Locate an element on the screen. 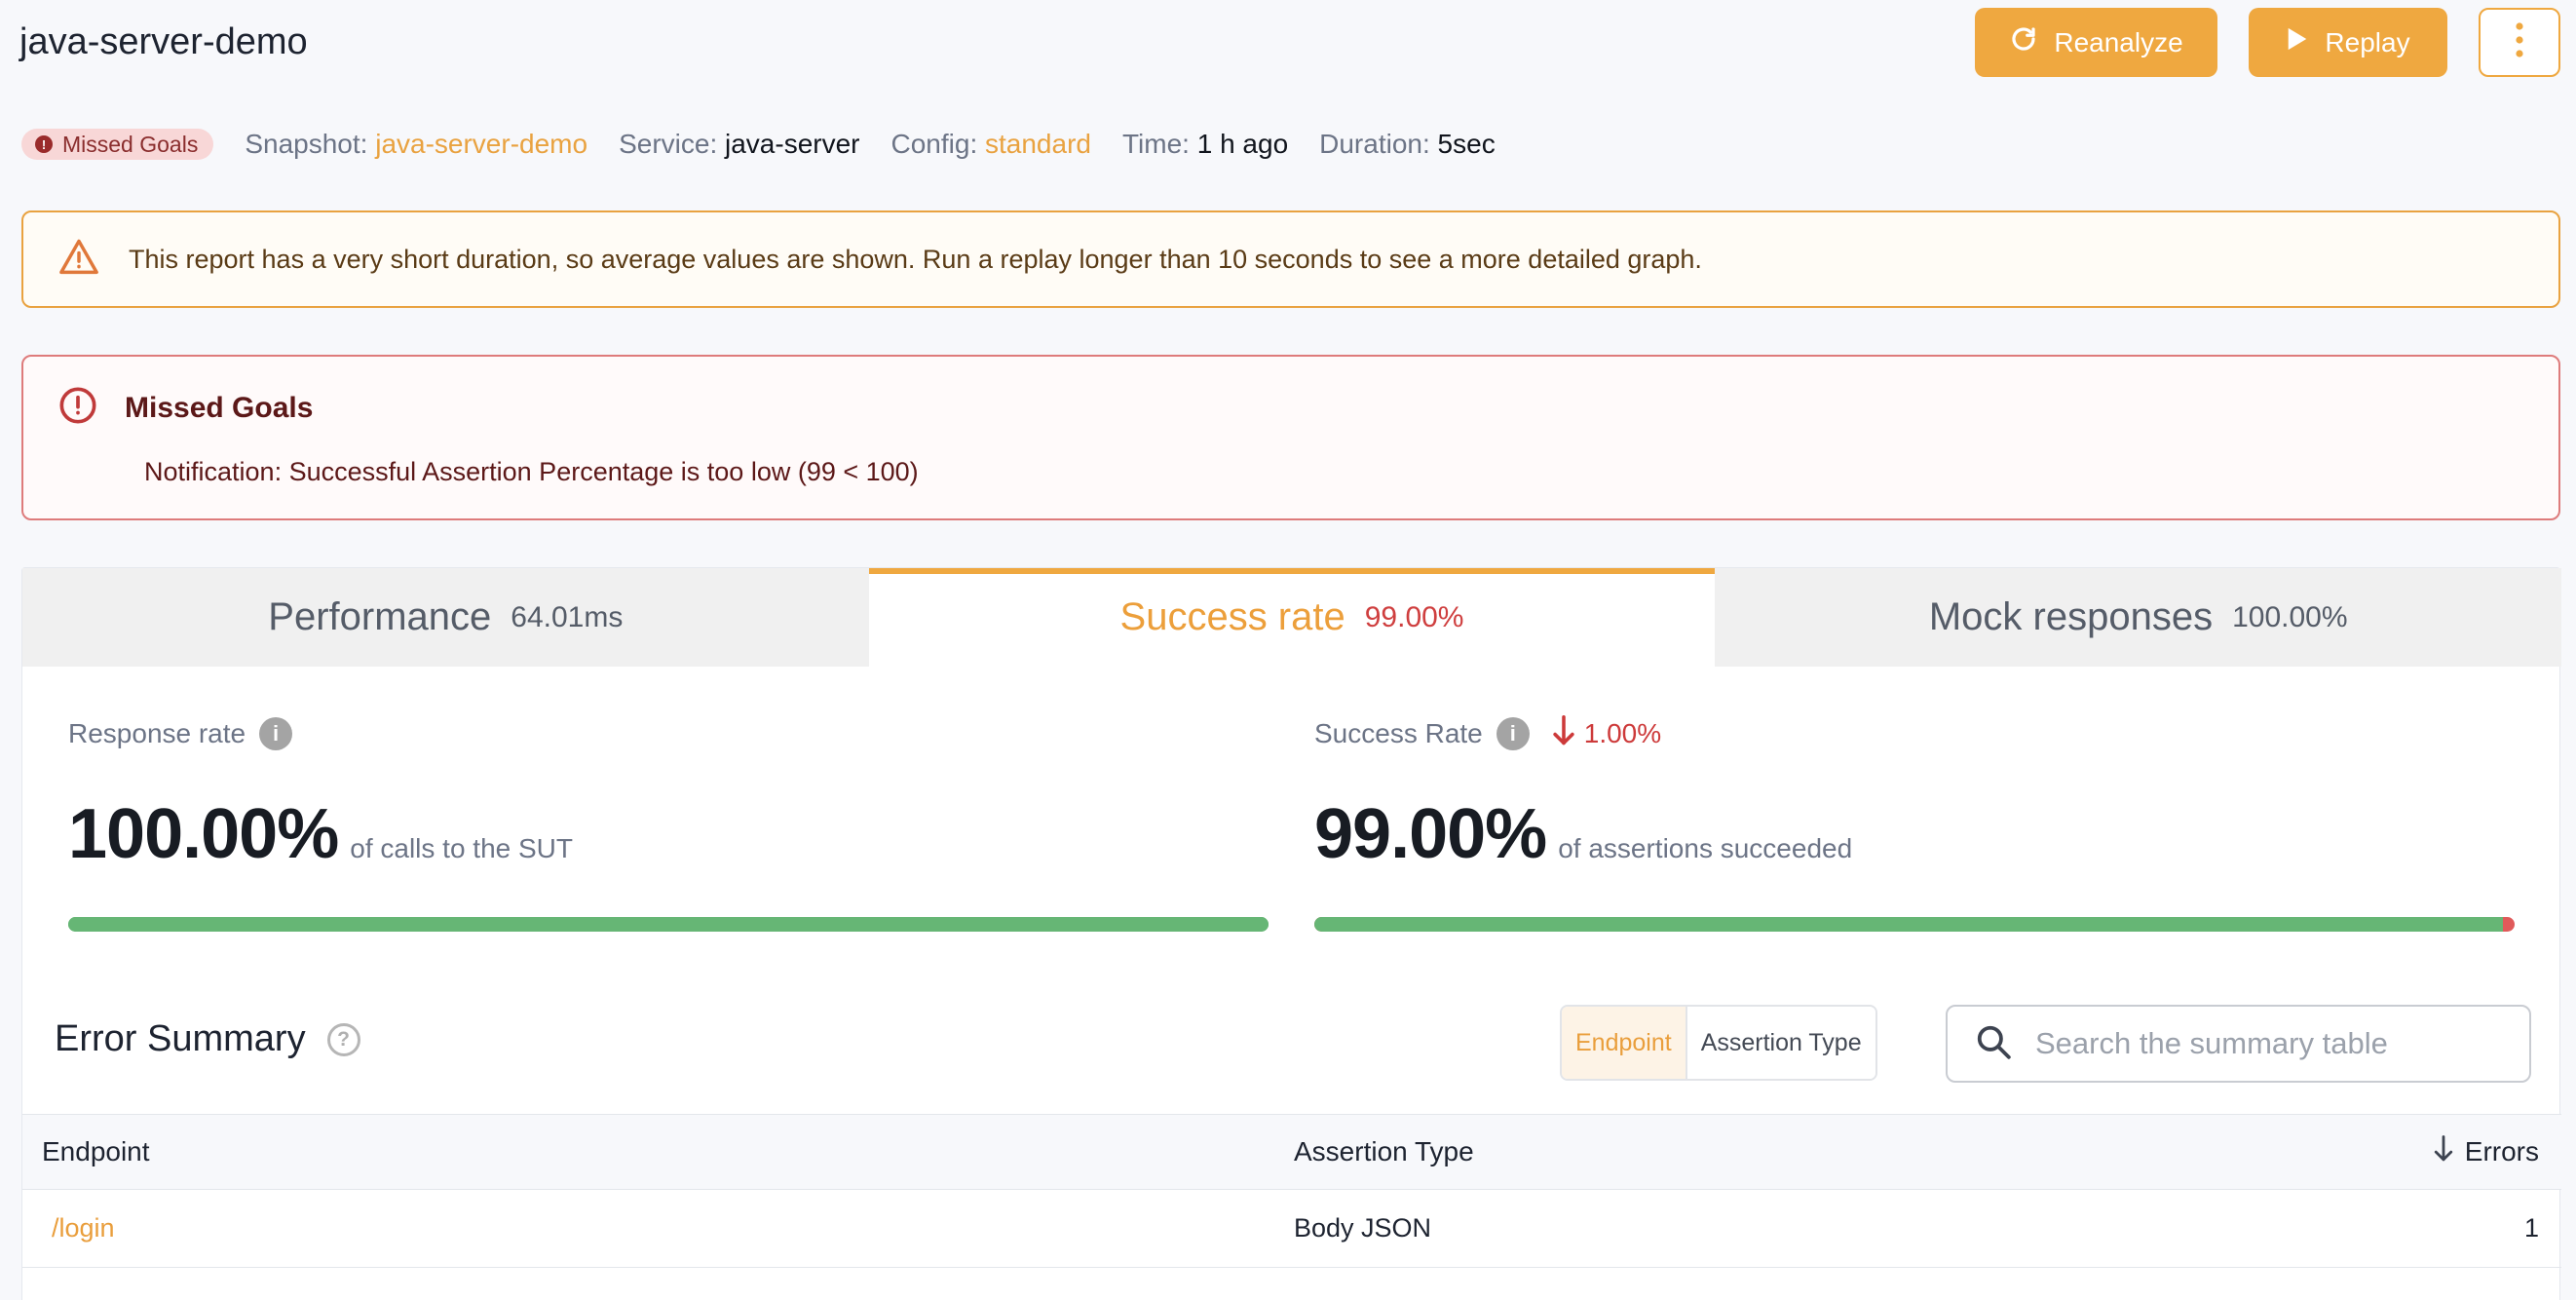 The height and width of the screenshot is (1300, 2576). toggle-assertion-type: Assertion Type is located at coordinates (1780, 1043).